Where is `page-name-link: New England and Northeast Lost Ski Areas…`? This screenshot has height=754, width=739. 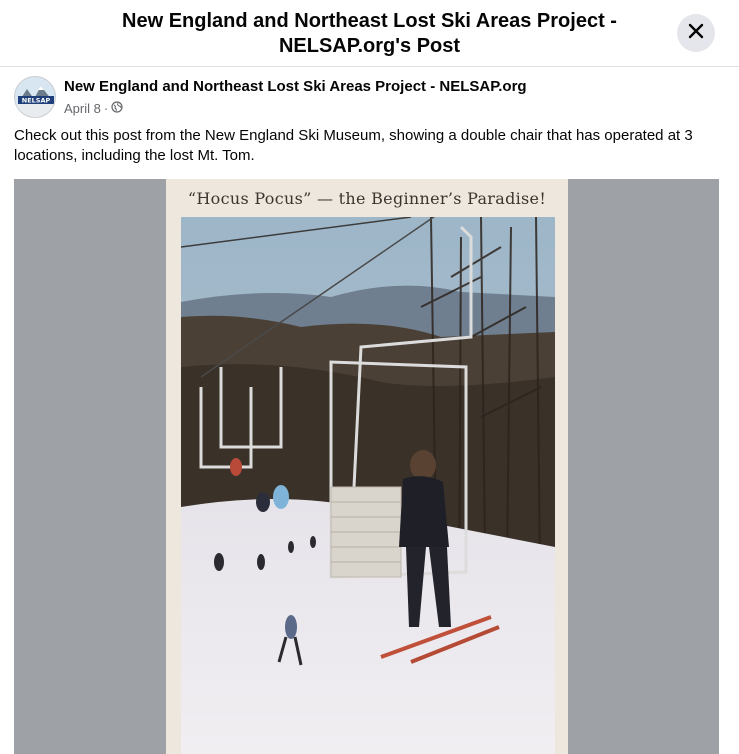
page-name-link: New England and Northeast Lost Ski Areas… is located at coordinates (295, 86).